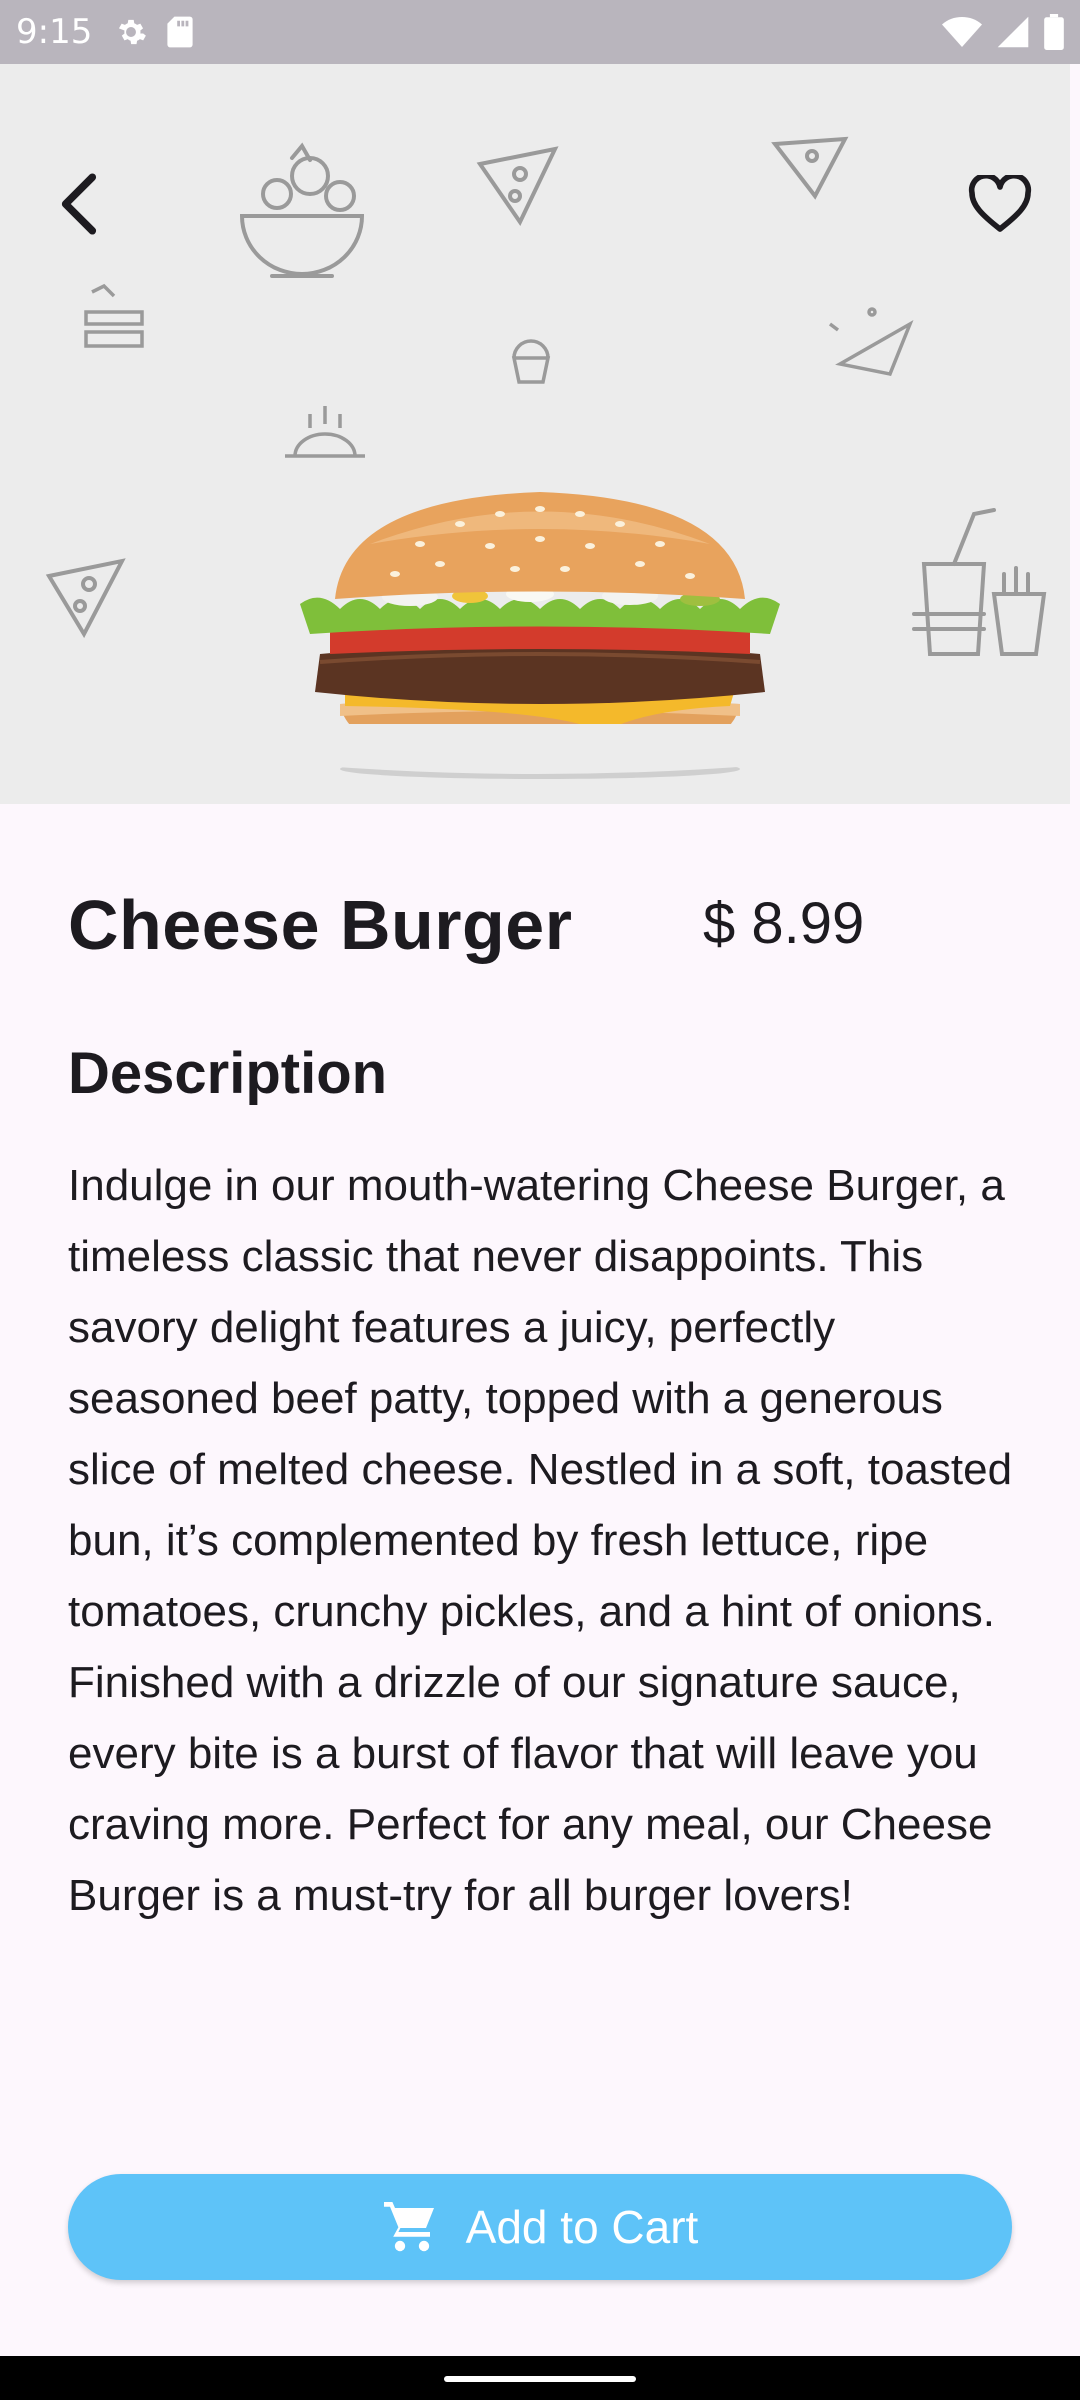 The height and width of the screenshot is (2400, 1080). I want to click on status-right-icons, so click(1003, 32).